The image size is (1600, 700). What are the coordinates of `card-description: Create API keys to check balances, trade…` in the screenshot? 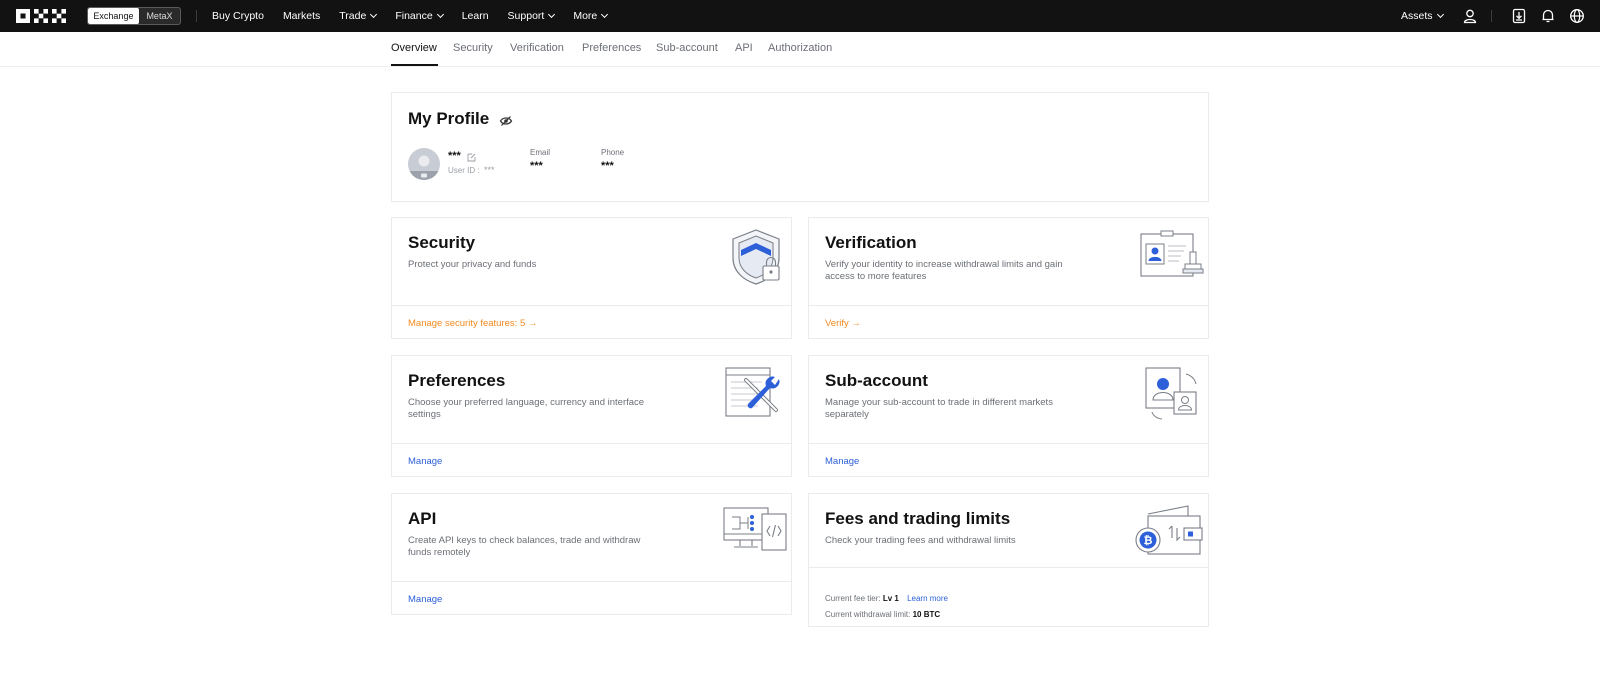 It's located at (524, 546).